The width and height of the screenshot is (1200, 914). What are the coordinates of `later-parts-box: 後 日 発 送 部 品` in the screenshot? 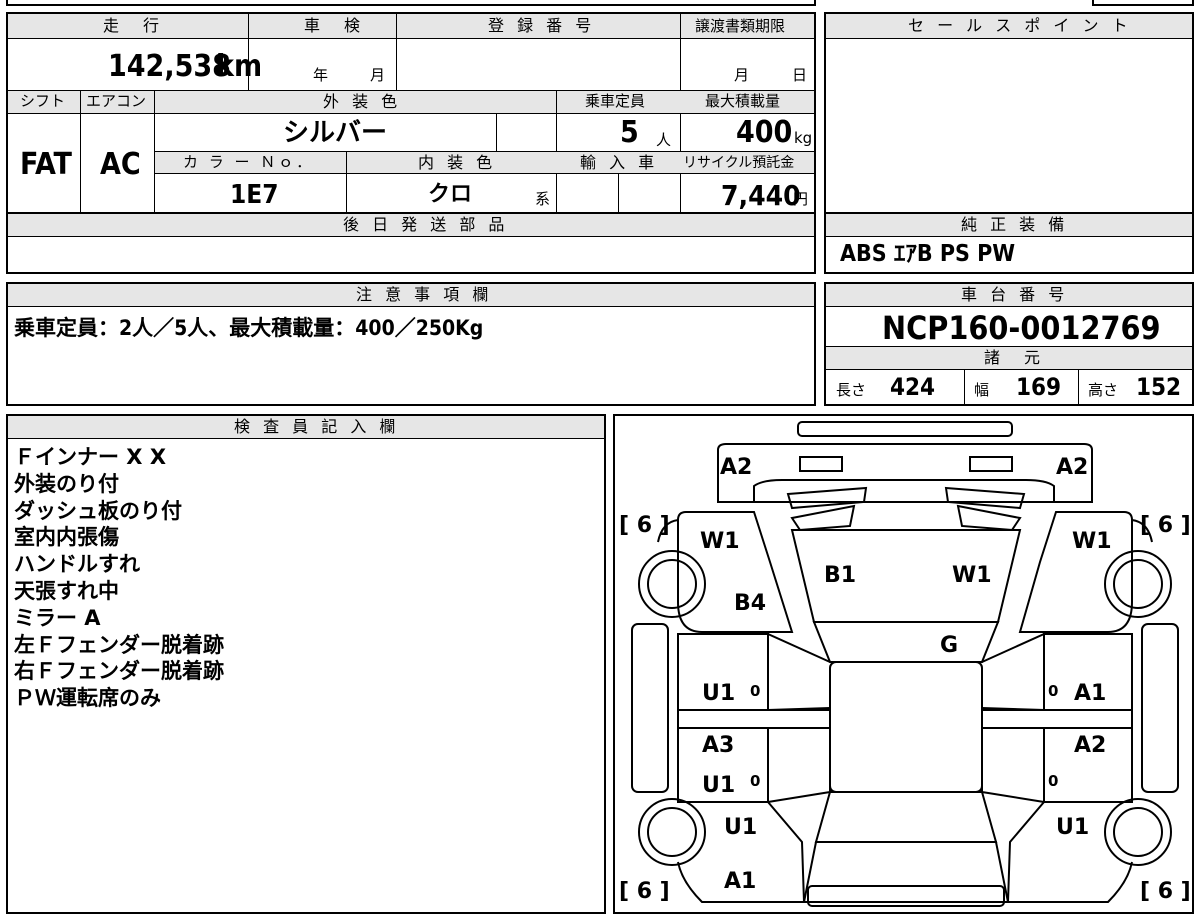 It's located at (411, 243).